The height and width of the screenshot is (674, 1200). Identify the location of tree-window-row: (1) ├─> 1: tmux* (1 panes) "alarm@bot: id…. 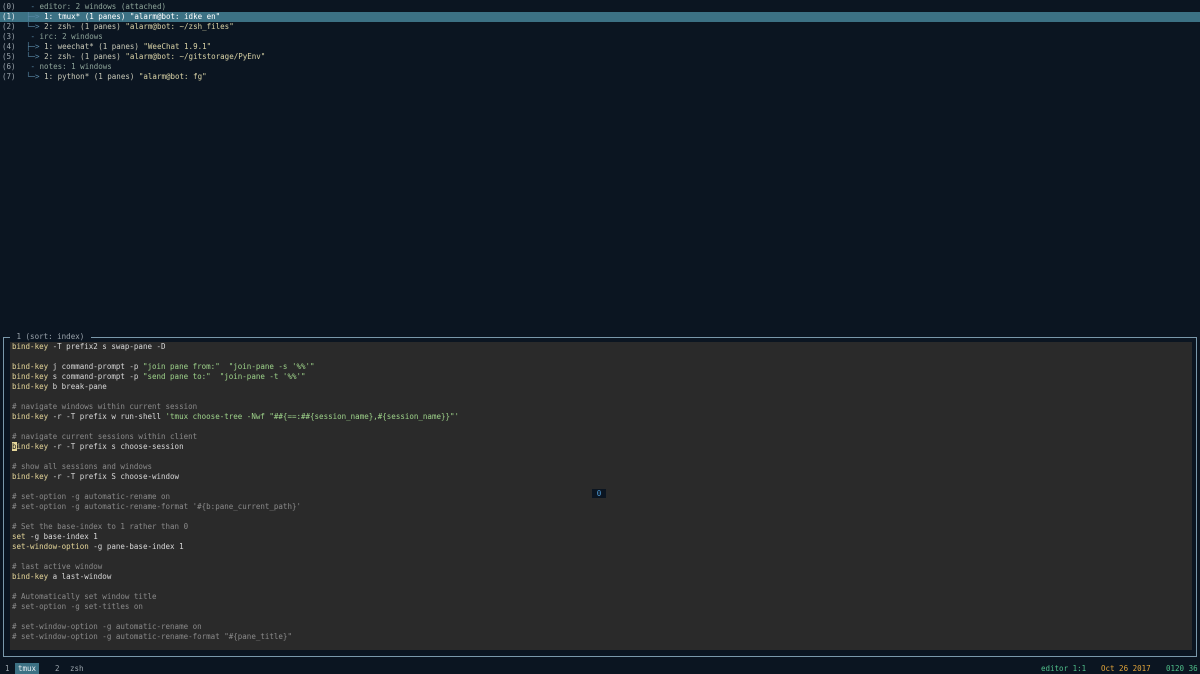
(600, 17).